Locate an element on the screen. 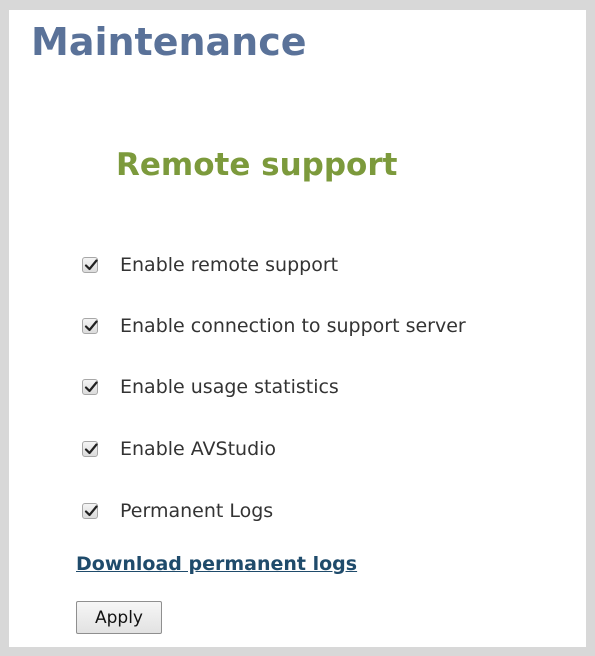 Image resolution: width=595 pixels, height=656 pixels. download-permanent-logs-link: Download permanent logs is located at coordinates (216, 564).